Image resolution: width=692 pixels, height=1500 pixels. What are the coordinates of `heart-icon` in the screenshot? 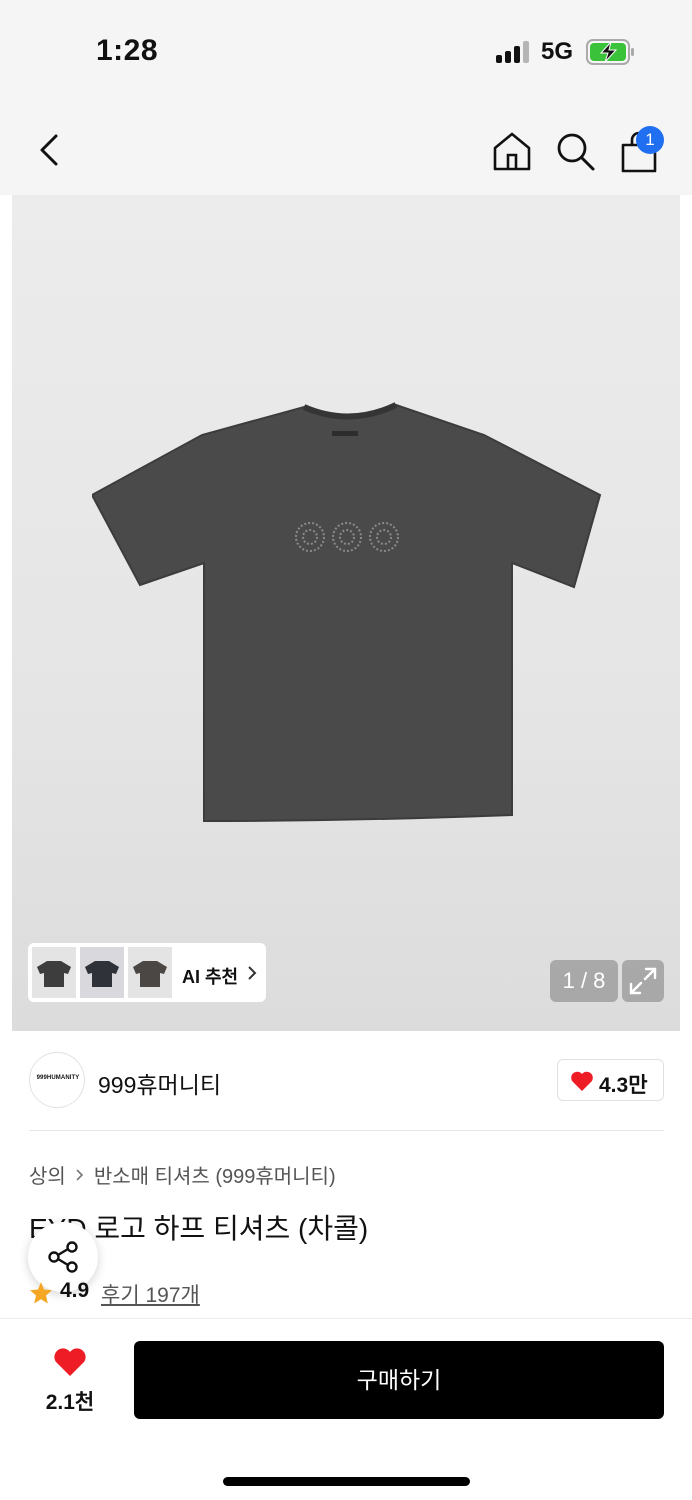 It's located at (582, 1081).